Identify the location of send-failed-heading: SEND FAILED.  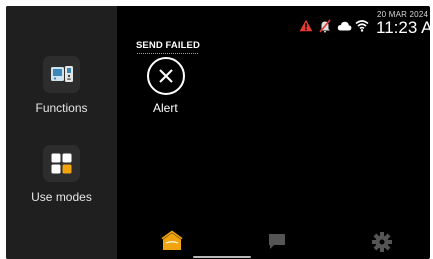
(168, 45).